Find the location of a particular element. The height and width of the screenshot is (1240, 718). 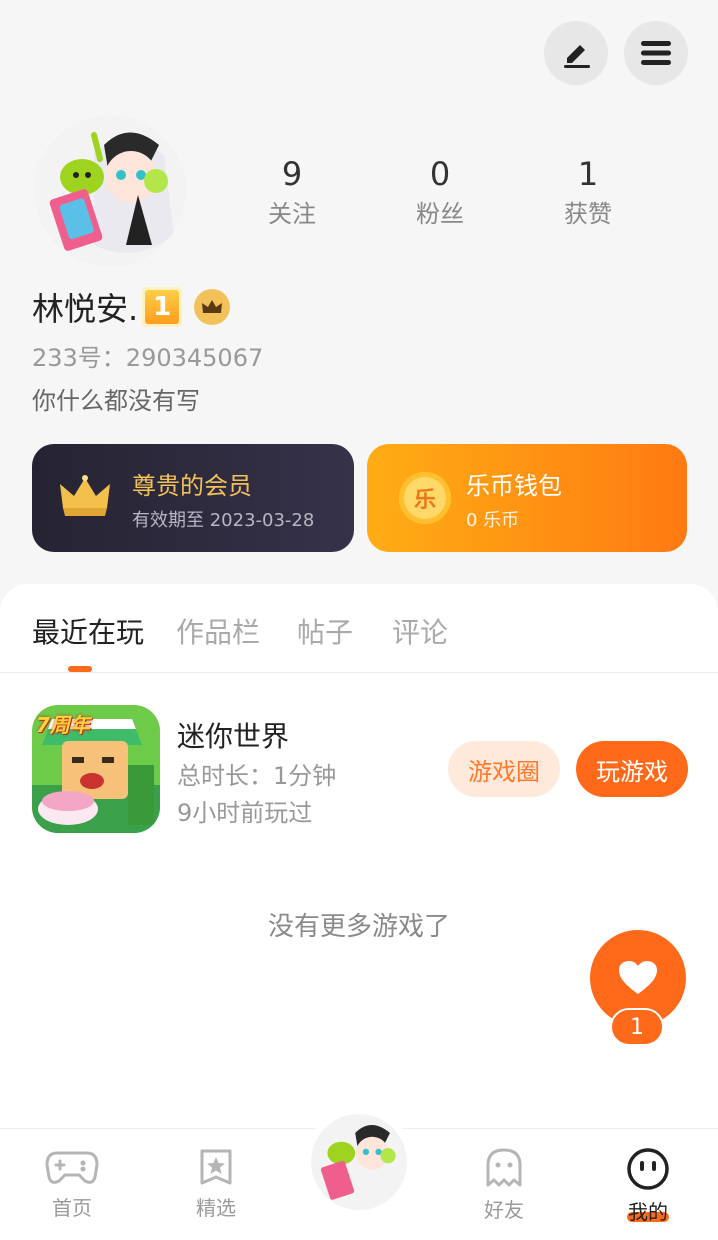

heart-icon is located at coordinates (638, 977).